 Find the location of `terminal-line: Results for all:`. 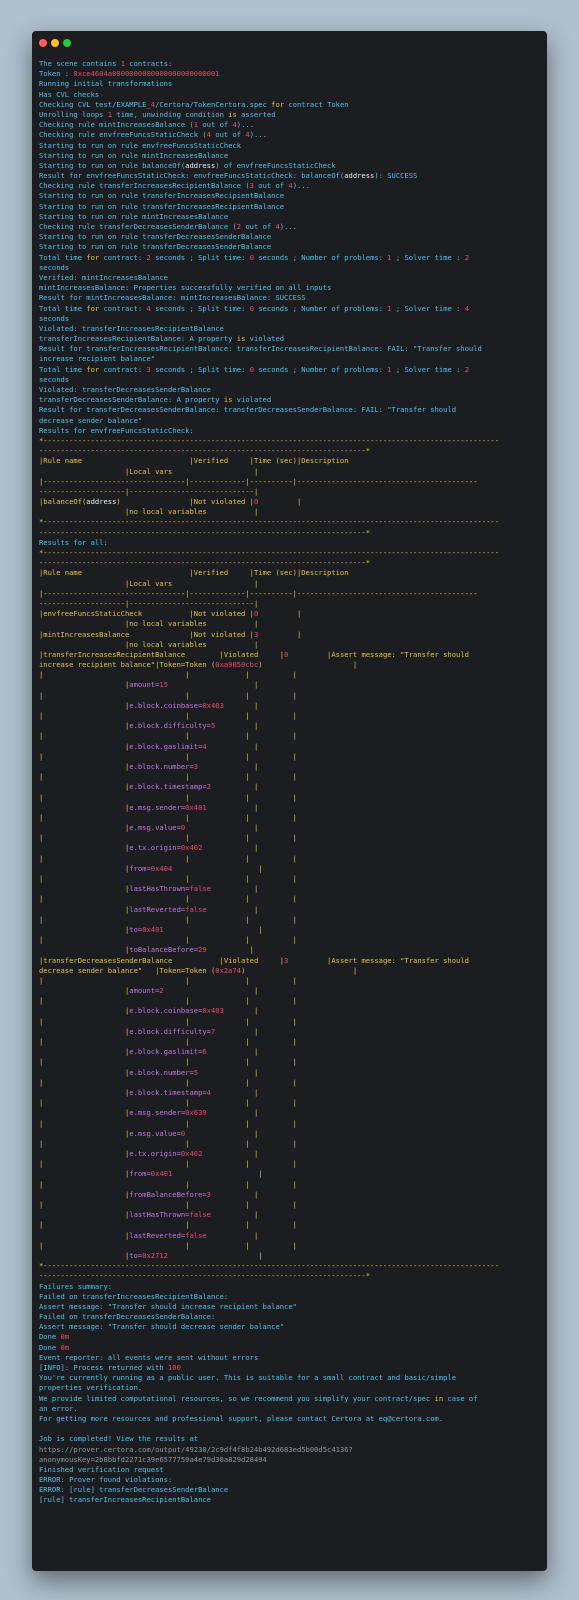

terminal-line: Results for all: is located at coordinates (290, 543).